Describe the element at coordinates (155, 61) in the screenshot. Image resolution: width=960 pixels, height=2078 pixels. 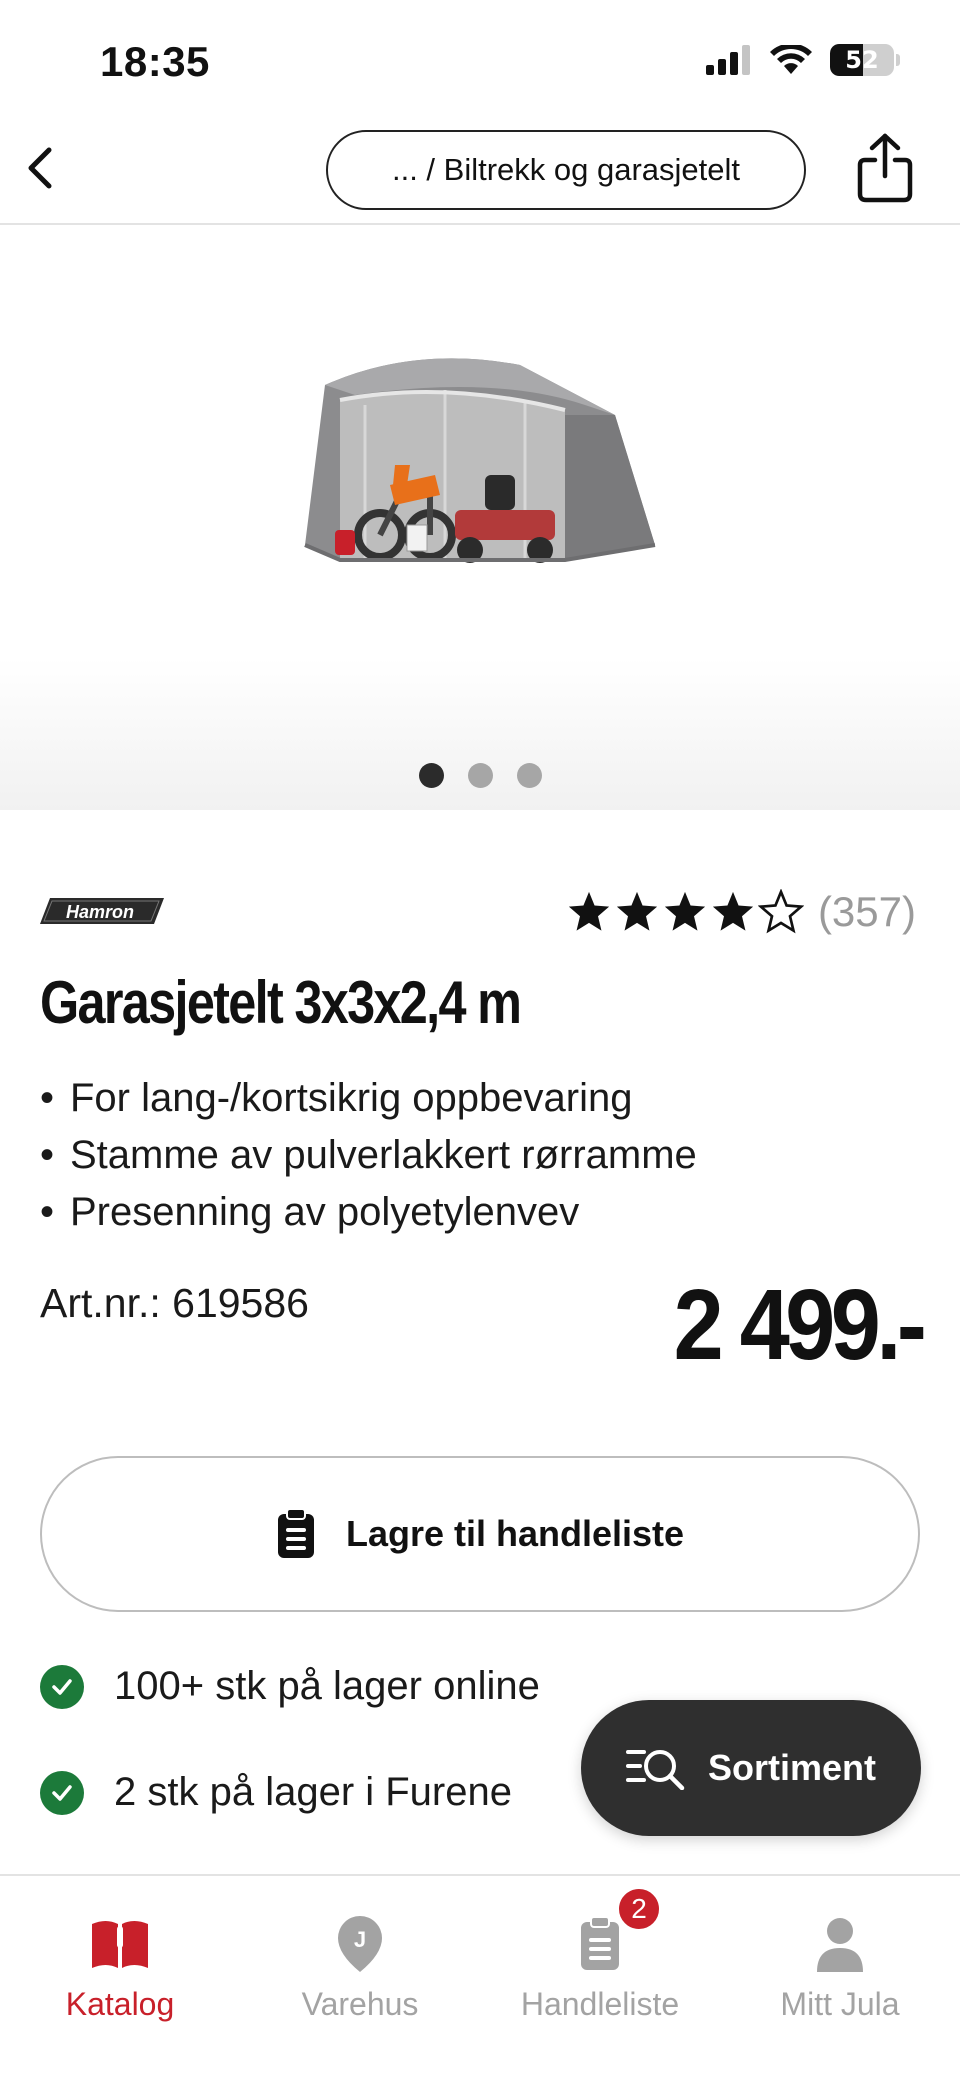
I see `status-time: 18:35` at that location.